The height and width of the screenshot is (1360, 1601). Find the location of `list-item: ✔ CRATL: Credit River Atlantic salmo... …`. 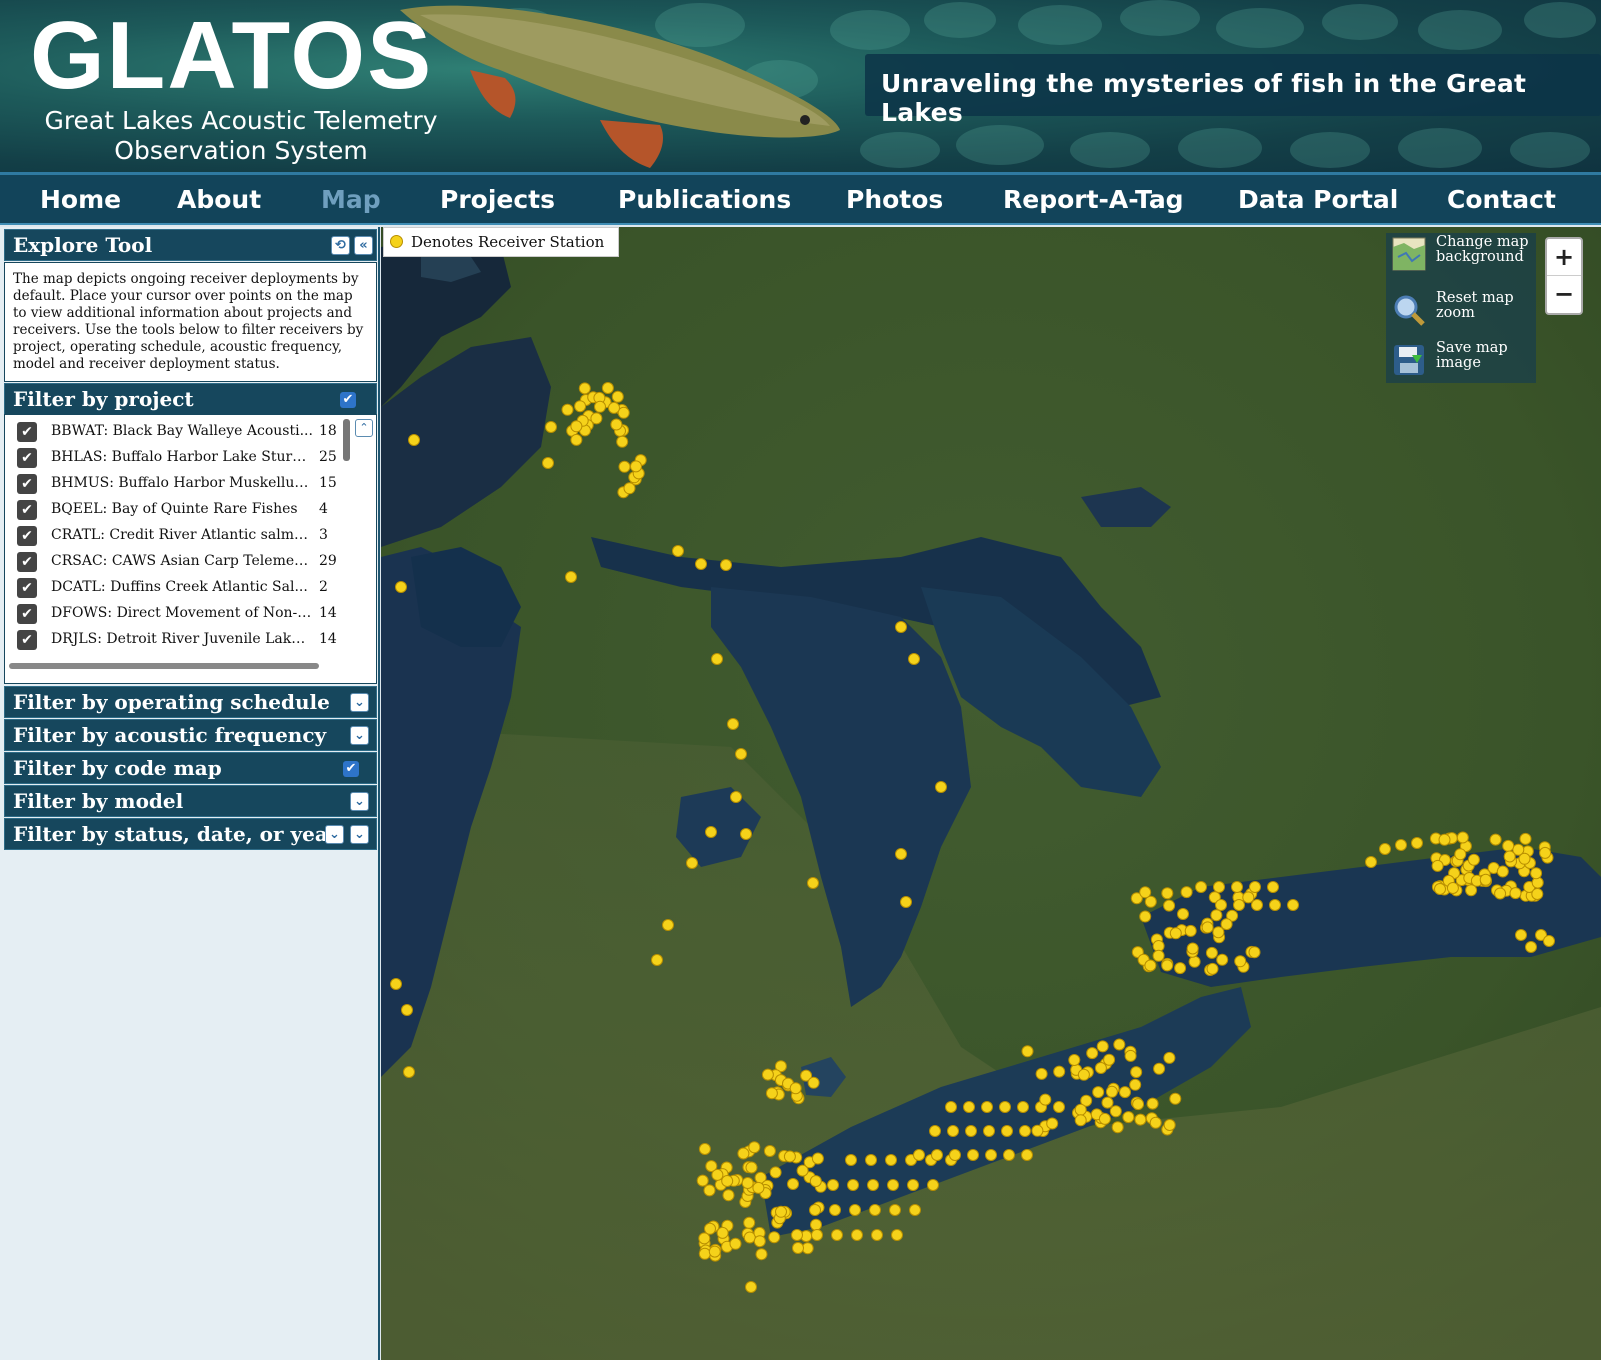

list-item: ✔ CRATL: Credit River Atlantic salmo... … is located at coordinates (177, 536).